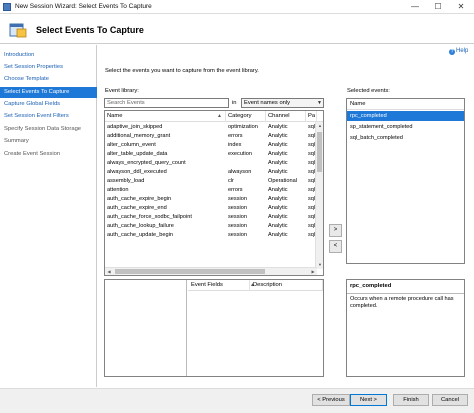  Describe the element at coordinates (438, 7) in the screenshot. I see `maximize-button: ☐` at that location.